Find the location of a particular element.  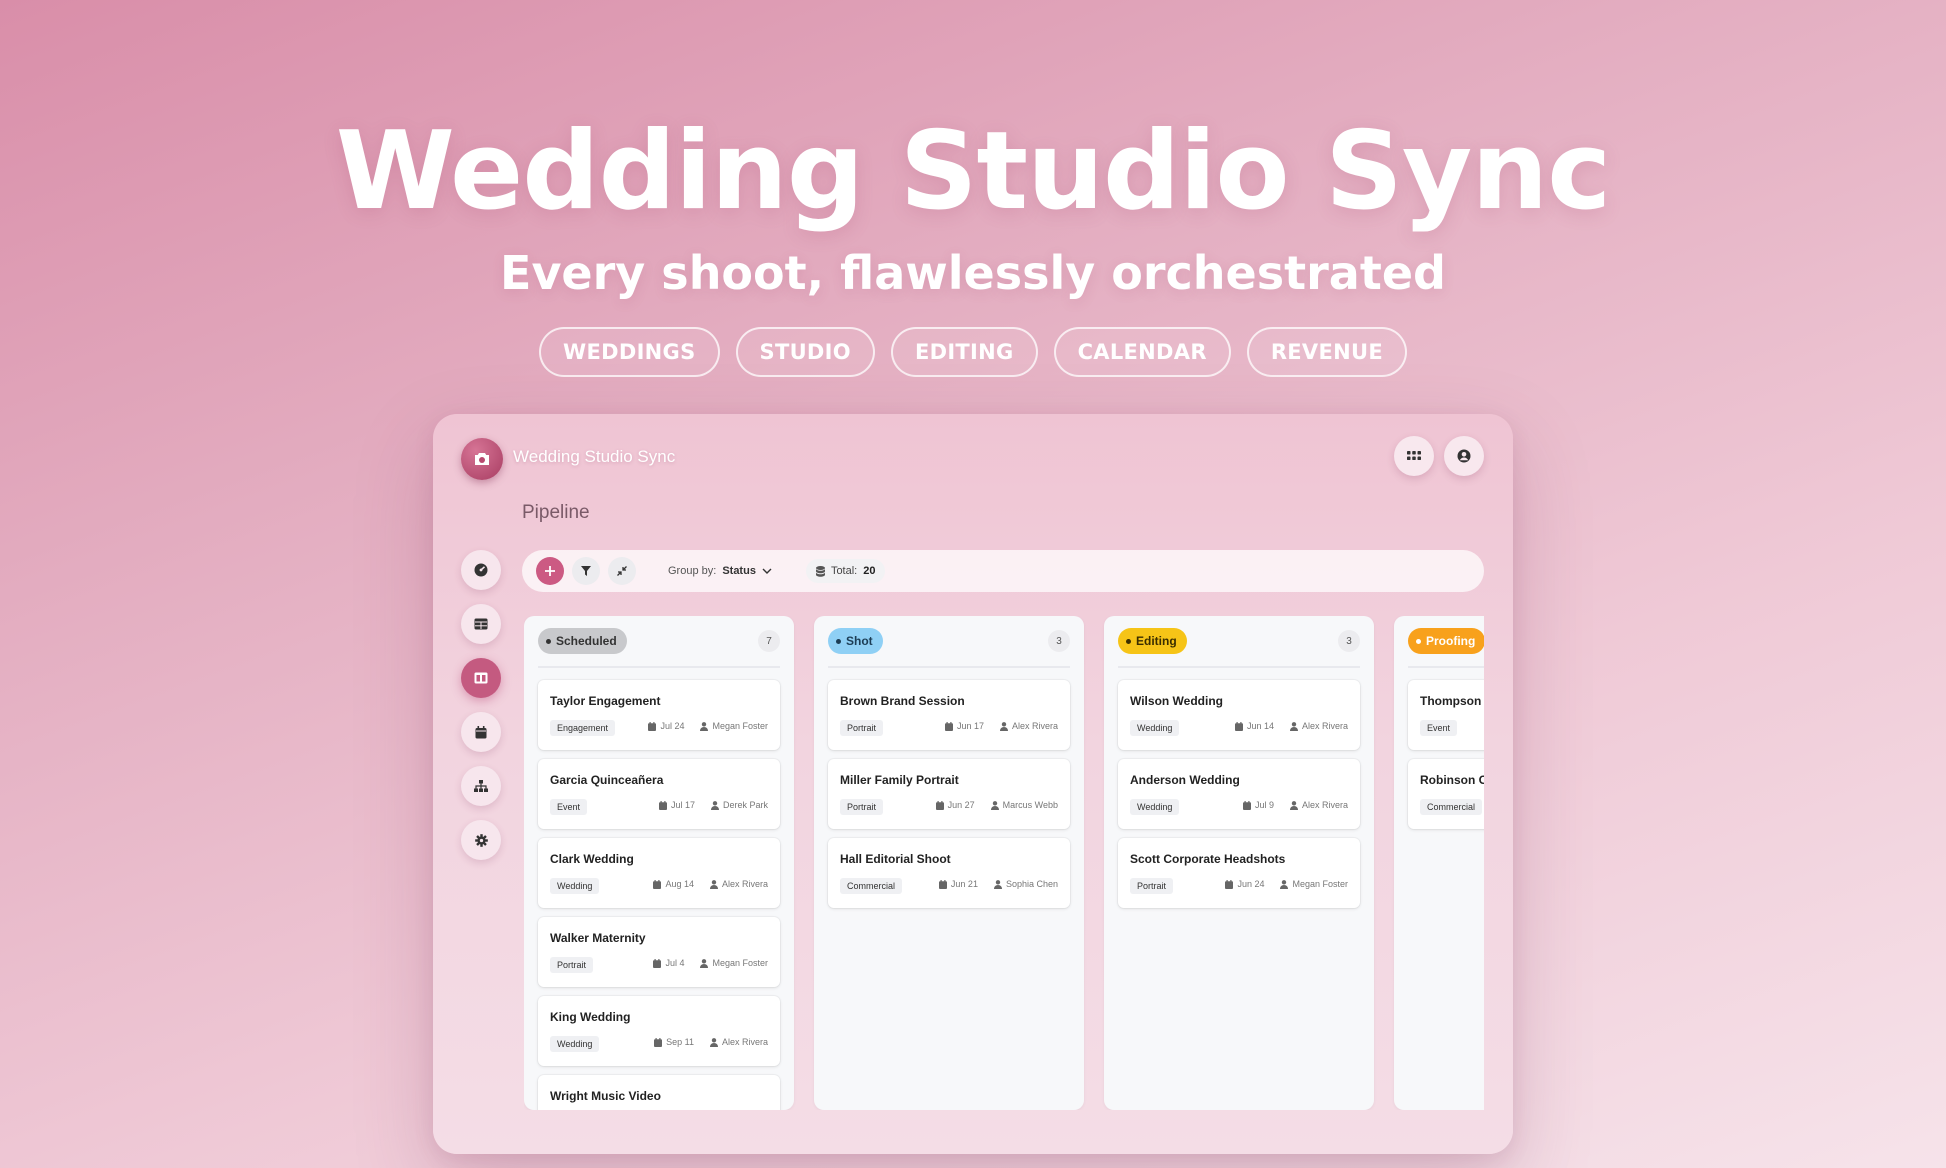

pipeline-card: Clark Wedding Wedding Aug 14 Alex Rivera is located at coordinates (659, 873).